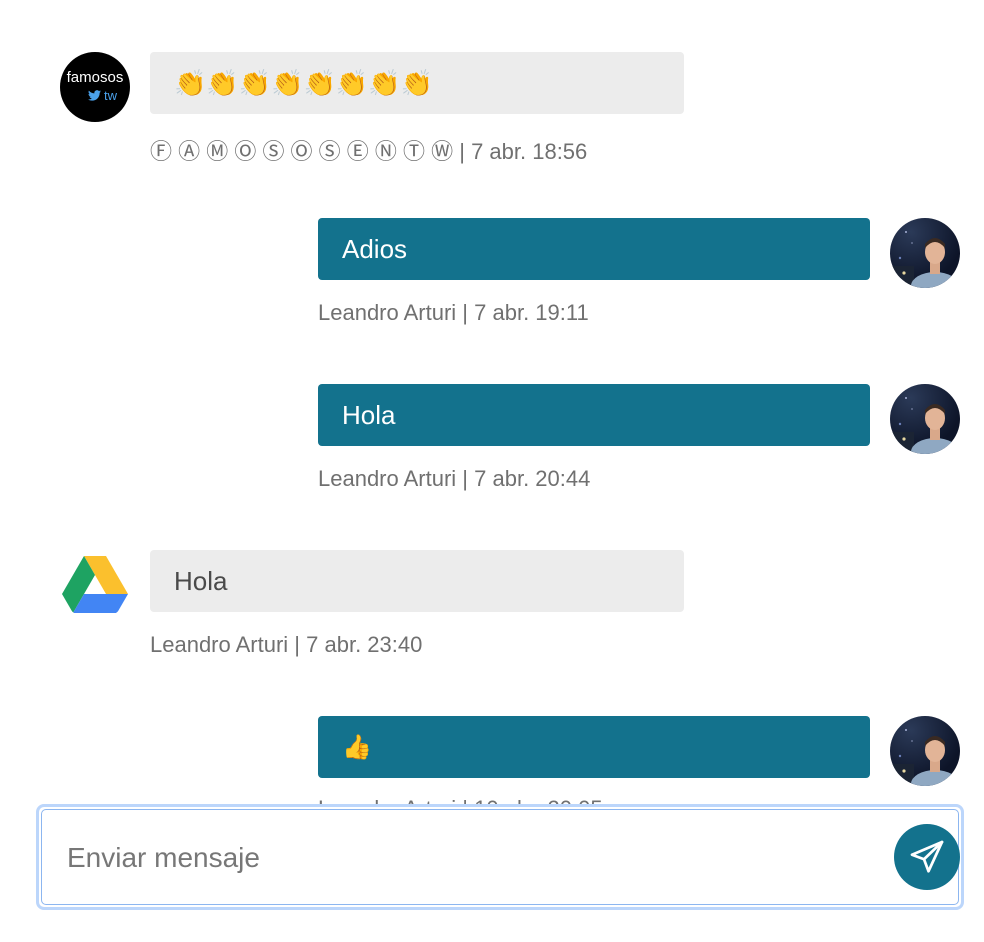 The width and height of the screenshot is (984, 942). I want to click on message-bubble-incoming: 👏👏👏👏👏👏👏👏, so click(417, 83).